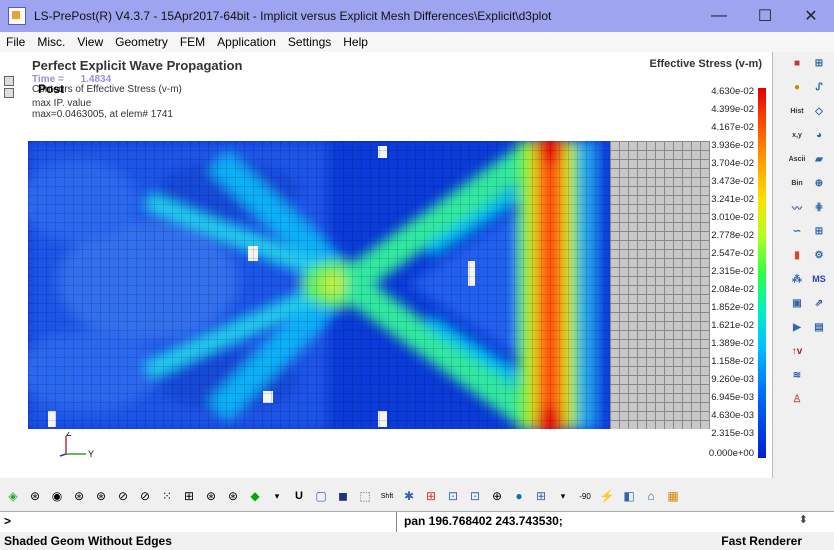  I want to click on wave-tool-icon: 〰, so click(797, 207).